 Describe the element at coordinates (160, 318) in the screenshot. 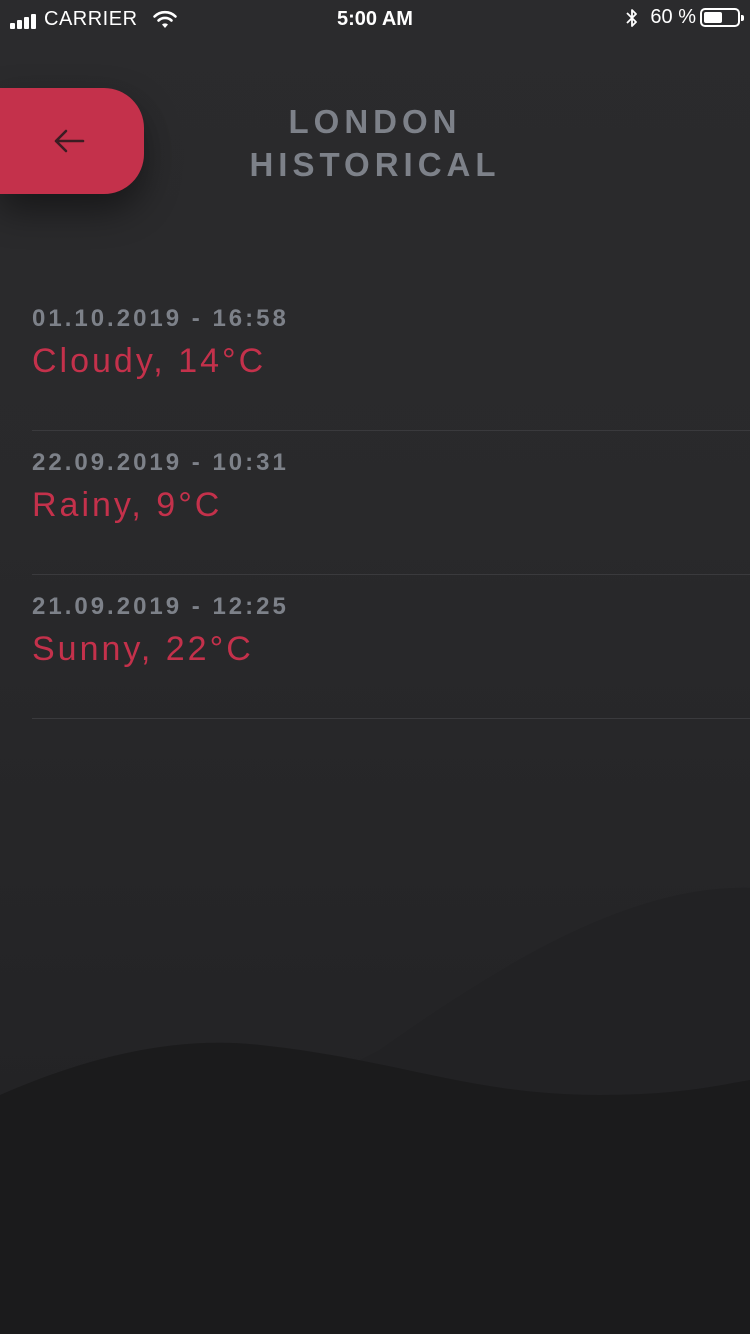

I see `history-date: 01.10.2019 - 16:58` at that location.